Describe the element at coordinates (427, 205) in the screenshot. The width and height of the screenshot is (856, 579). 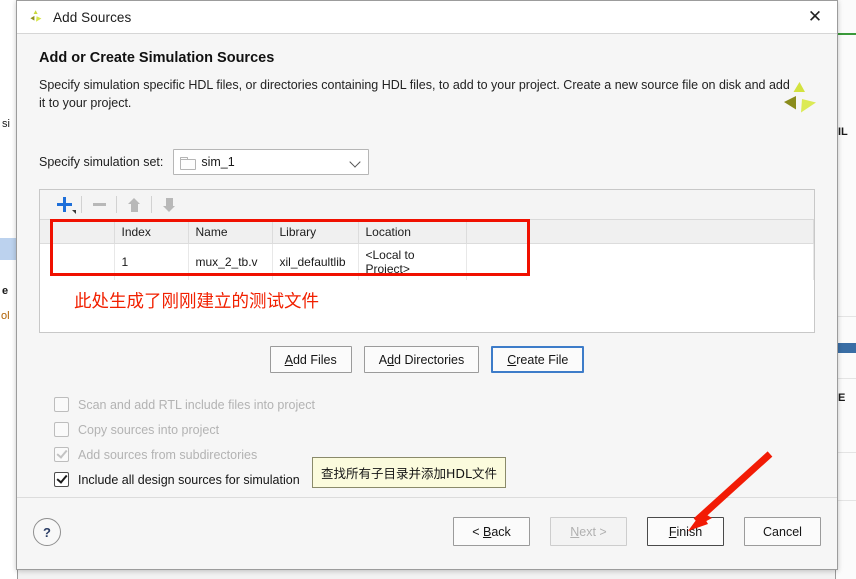
I see `source-file-toolbar` at that location.